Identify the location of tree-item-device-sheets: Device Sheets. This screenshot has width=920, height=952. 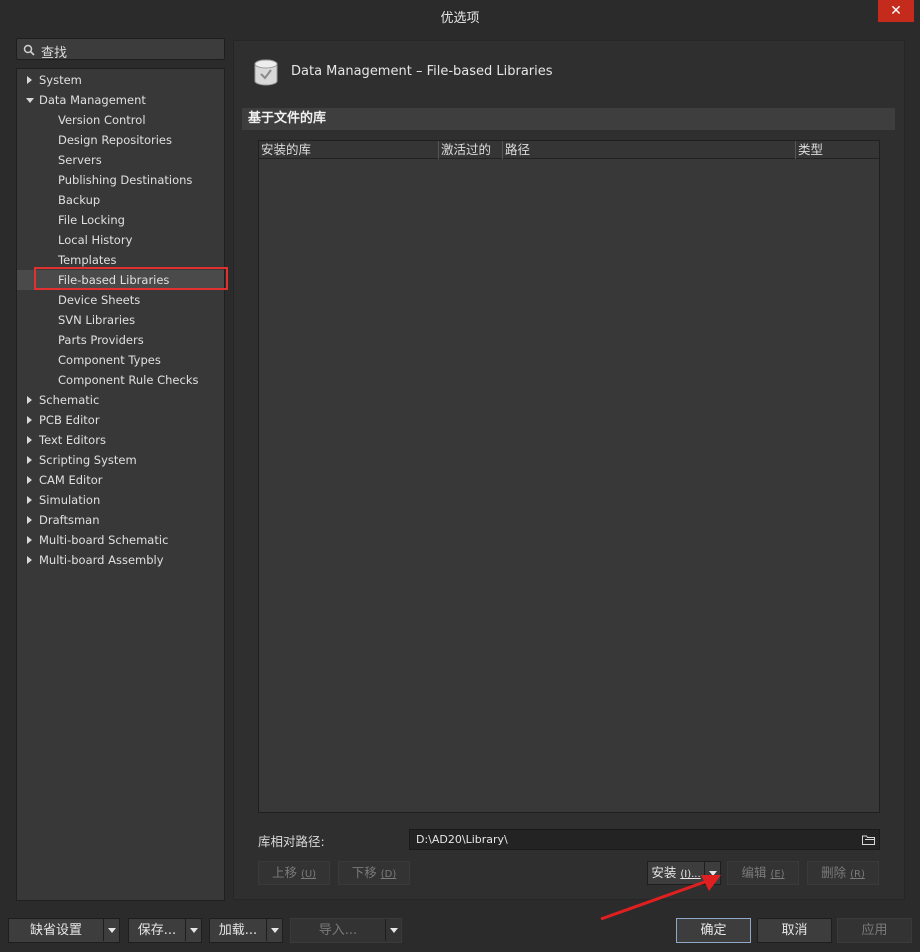
(120, 300).